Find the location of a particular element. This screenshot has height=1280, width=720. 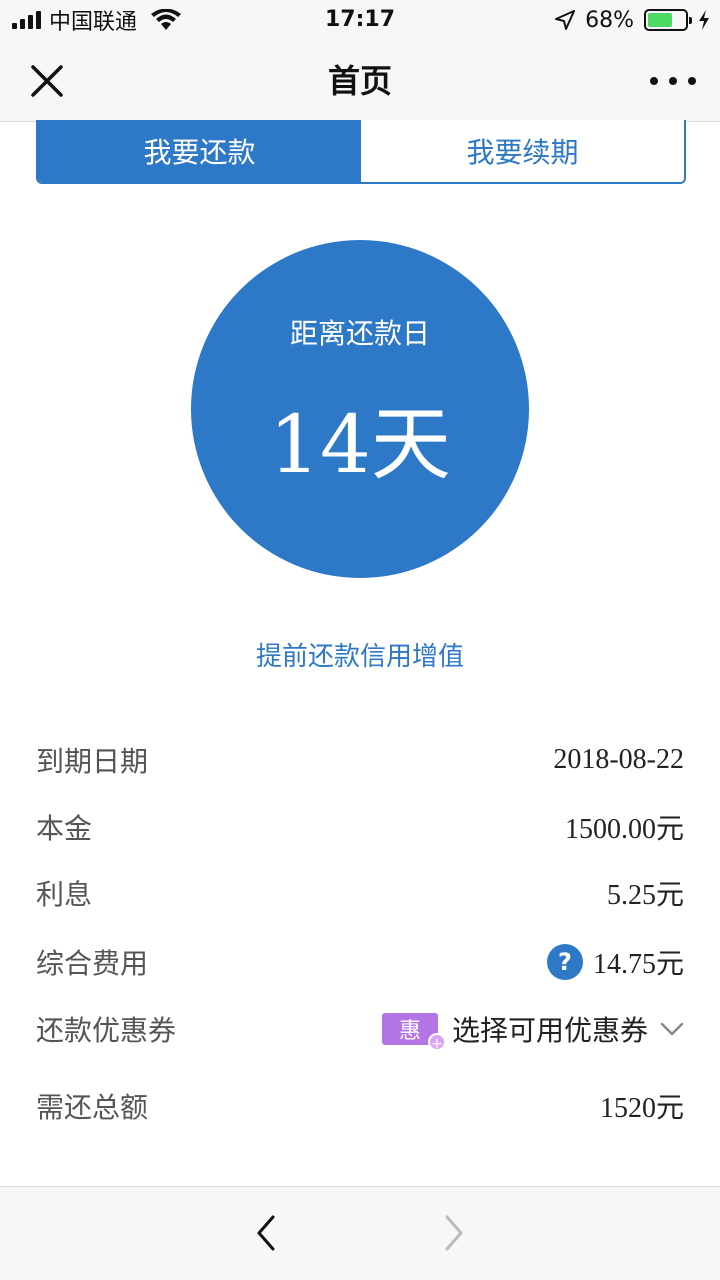

bottom-toolbar is located at coordinates (360, 1233).